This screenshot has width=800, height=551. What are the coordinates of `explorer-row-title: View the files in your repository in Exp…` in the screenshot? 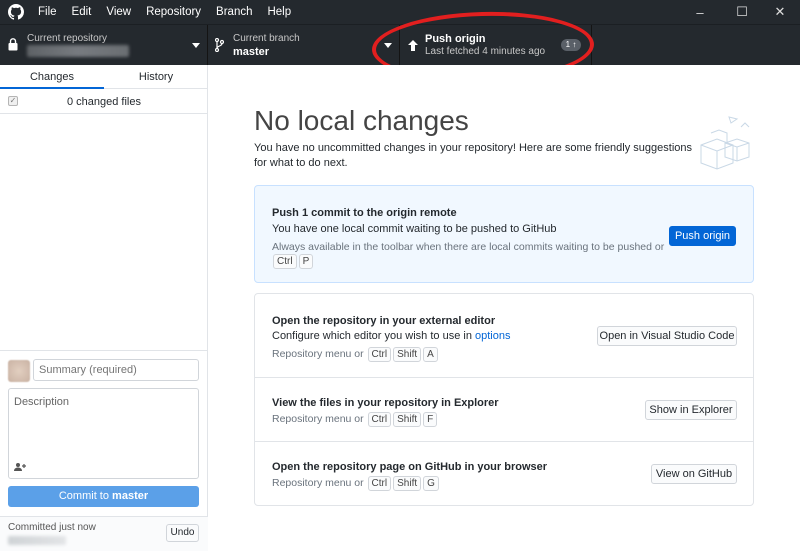 It's located at (385, 403).